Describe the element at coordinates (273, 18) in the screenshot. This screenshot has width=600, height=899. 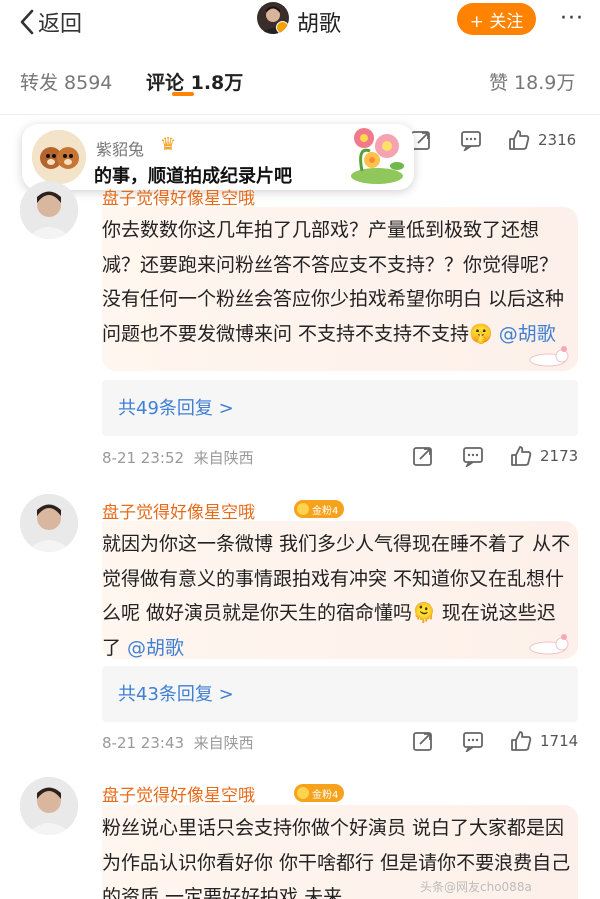
I see `user-avatar` at that location.